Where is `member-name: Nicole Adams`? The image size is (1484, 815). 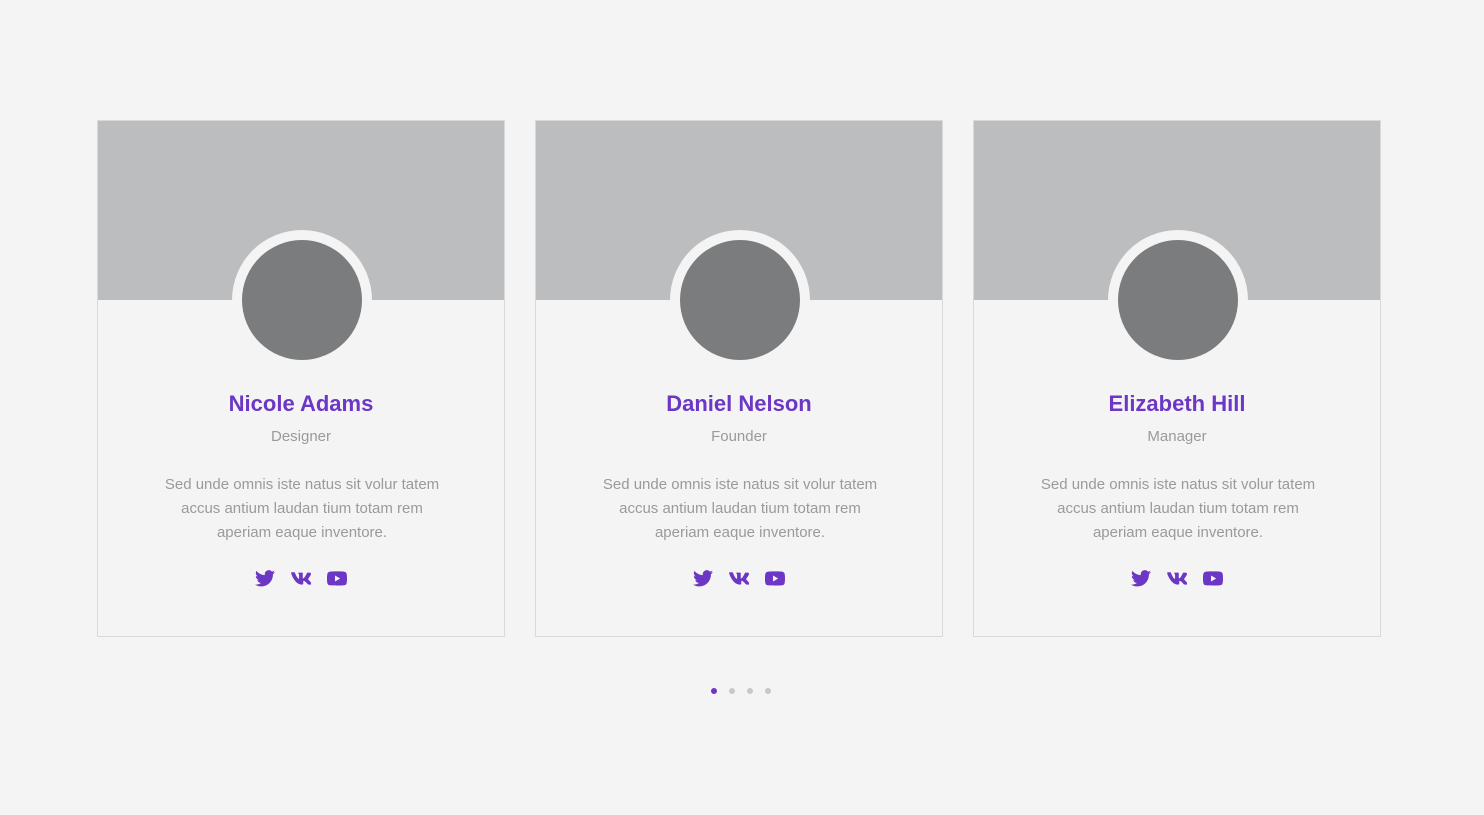 member-name: Nicole Adams is located at coordinates (301, 403).